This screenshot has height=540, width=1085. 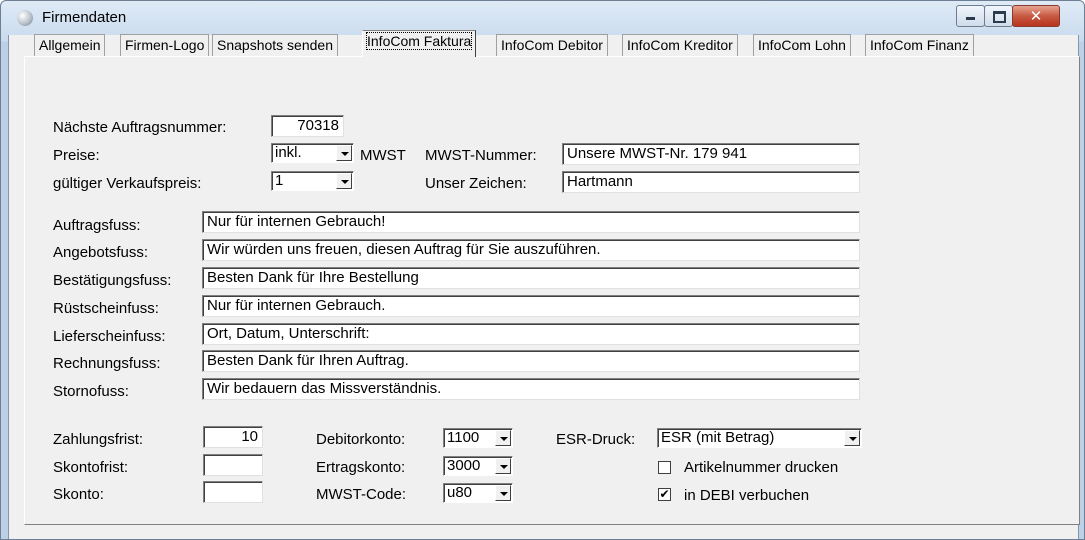 What do you see at coordinates (478, 493) in the screenshot?
I see `mwst-code-select: u80` at bounding box center [478, 493].